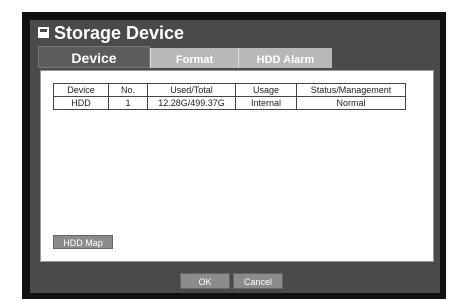  I want to click on tab-hdd-alarm: HDD Alarm, so click(285, 58).